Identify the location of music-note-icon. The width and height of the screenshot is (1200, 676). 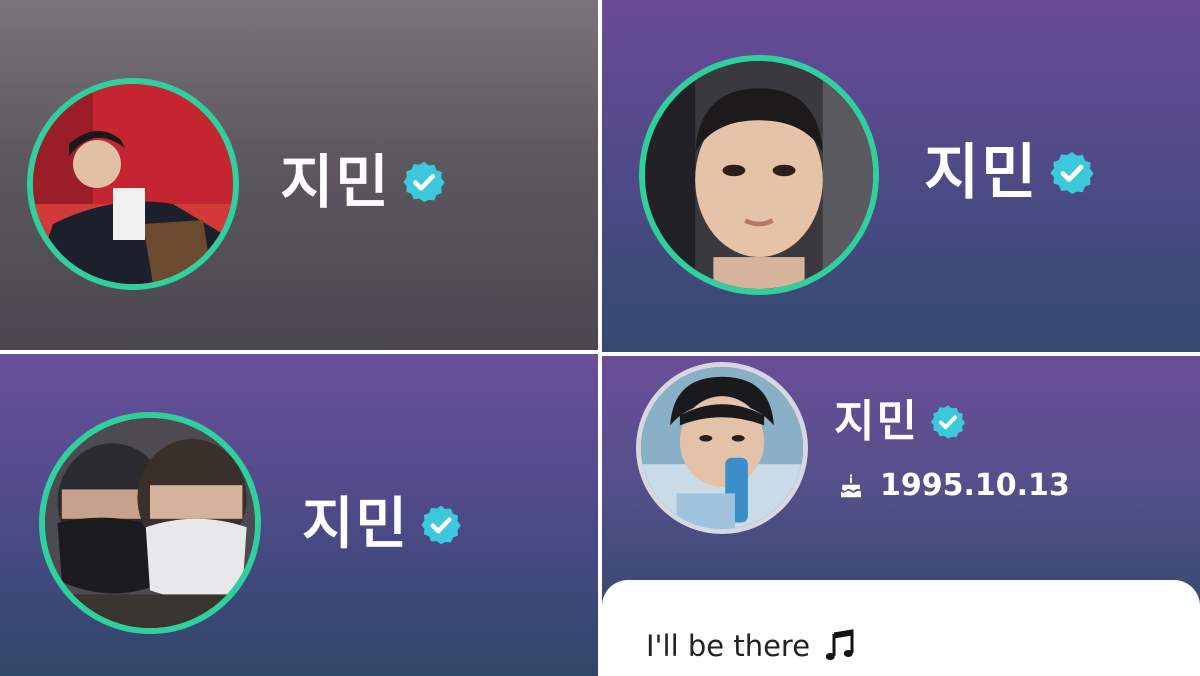
(840, 646).